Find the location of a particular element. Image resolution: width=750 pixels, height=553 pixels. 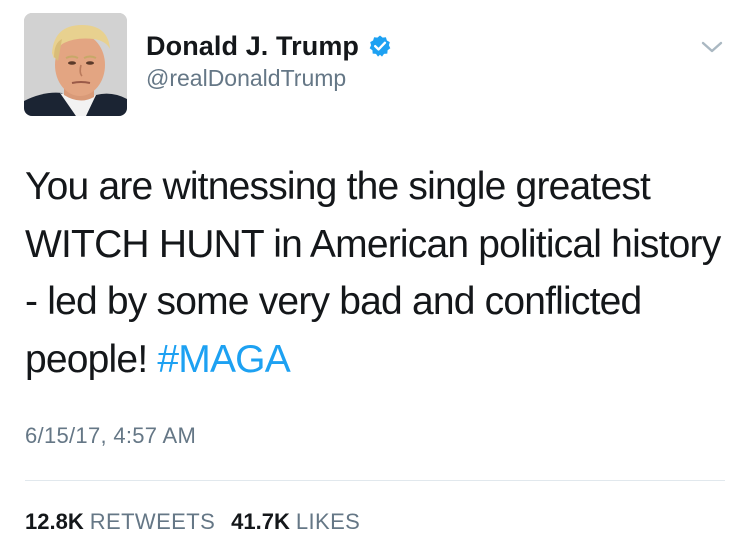

author-handle: @realDonaldTrump is located at coordinates (246, 78).